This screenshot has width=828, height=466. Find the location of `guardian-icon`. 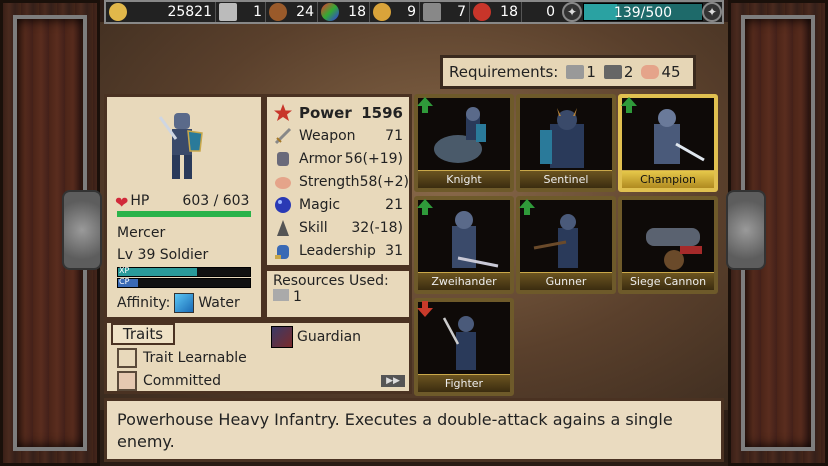

guardian-icon is located at coordinates (282, 337).